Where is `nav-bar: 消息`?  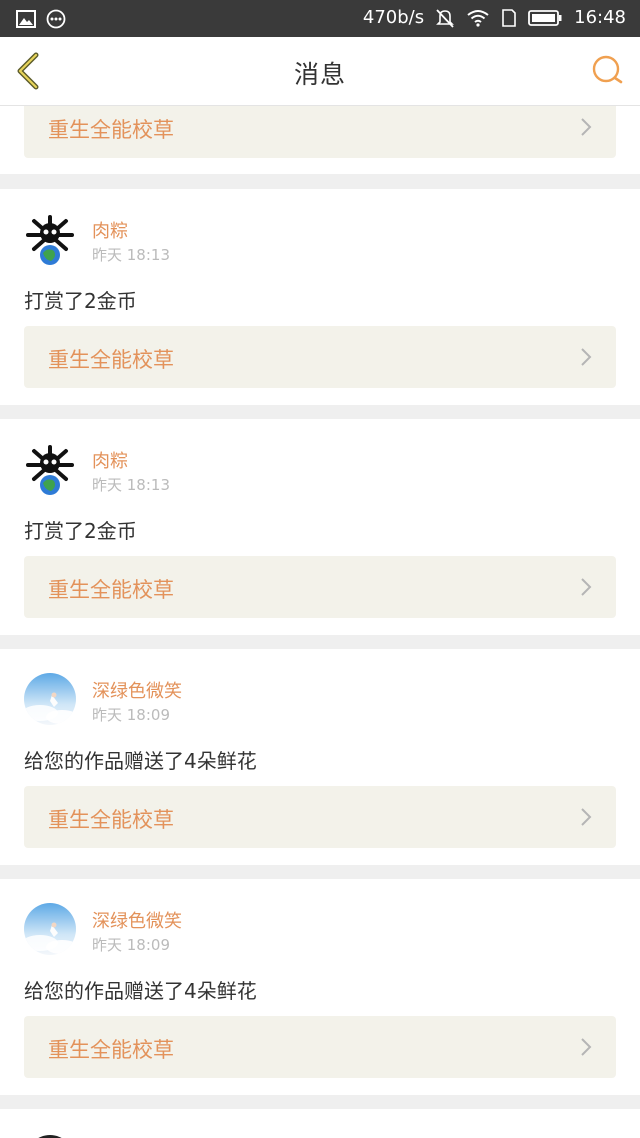 nav-bar: 消息 is located at coordinates (320, 71).